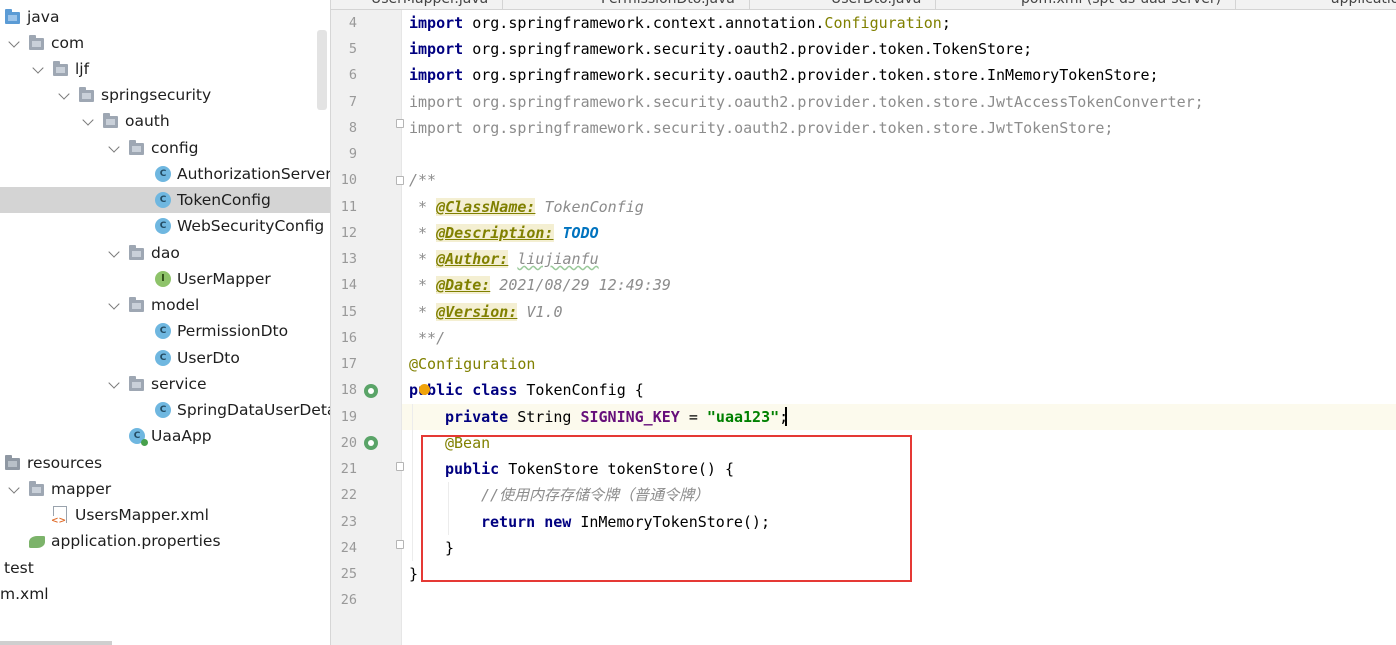 The width and height of the screenshot is (1396, 645). Describe the element at coordinates (165, 279) in the screenshot. I see `tree-item-usermapper: I UserMapper` at that location.